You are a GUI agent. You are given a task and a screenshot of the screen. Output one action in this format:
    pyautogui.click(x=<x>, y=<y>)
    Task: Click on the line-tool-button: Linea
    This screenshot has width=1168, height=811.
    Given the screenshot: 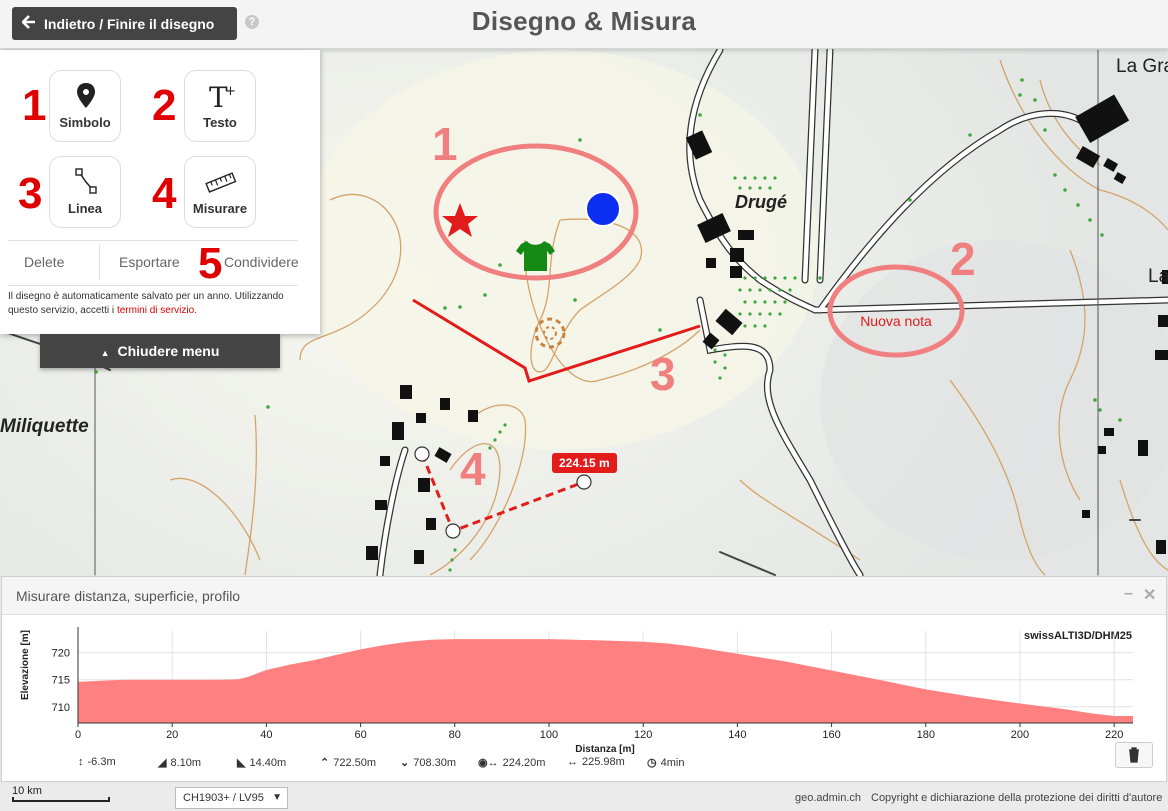 What is the action you would take?
    pyautogui.click(x=85, y=192)
    